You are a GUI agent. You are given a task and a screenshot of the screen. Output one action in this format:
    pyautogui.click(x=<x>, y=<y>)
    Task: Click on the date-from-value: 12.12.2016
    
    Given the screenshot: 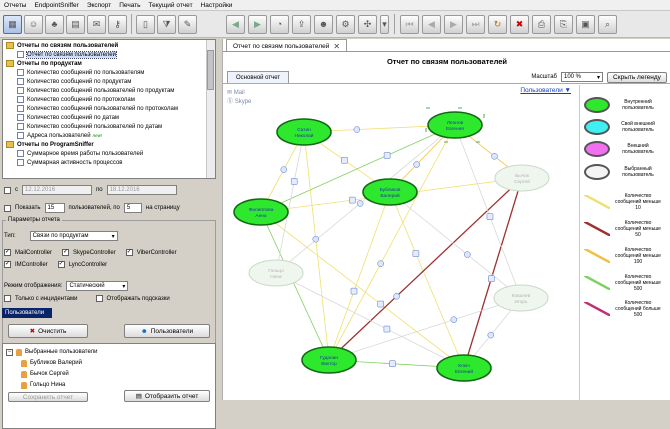 What is the action you would take?
    pyautogui.click(x=40, y=190)
    